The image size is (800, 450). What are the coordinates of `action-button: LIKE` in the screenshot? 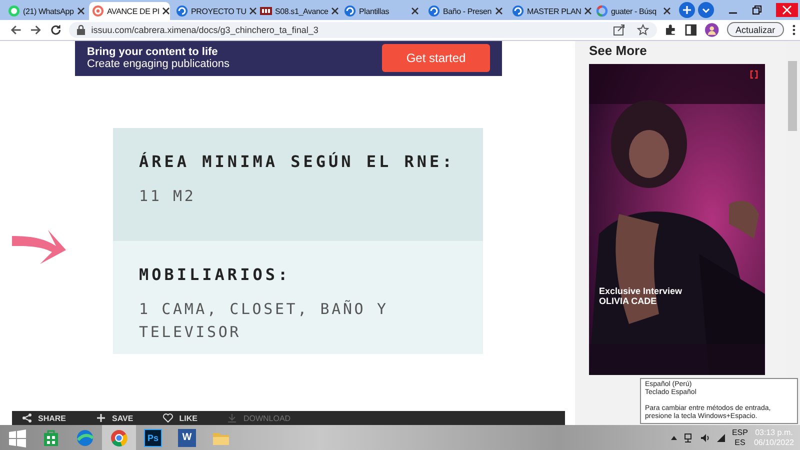 It's located at (180, 418).